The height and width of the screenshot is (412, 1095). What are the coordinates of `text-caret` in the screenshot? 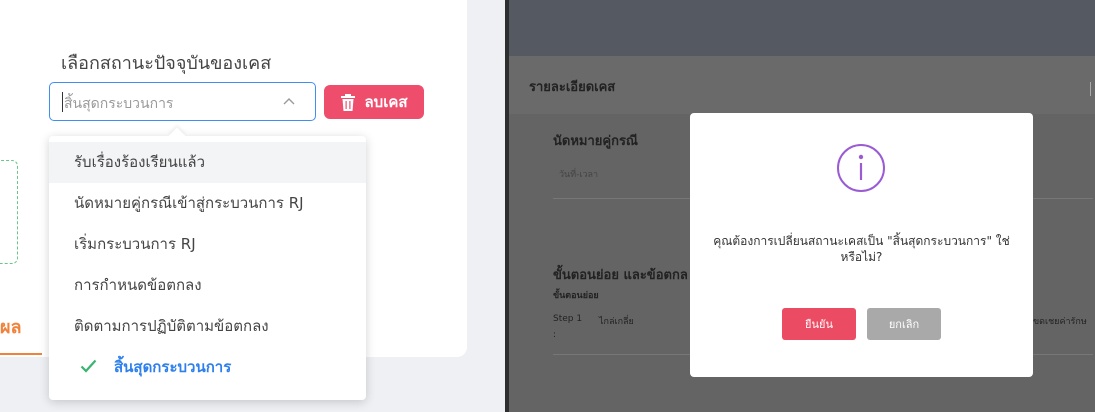 It's located at (62, 102).